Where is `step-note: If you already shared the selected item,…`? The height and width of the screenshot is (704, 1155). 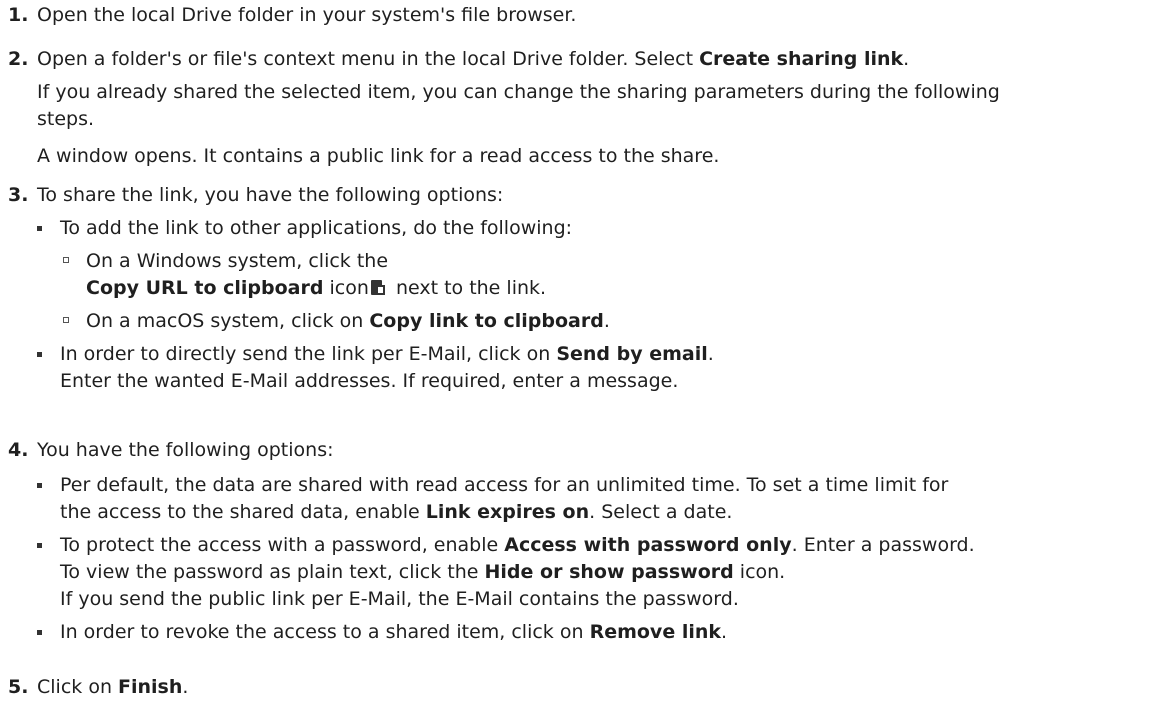 step-note: If you already shared the selected item,… is located at coordinates (518, 105).